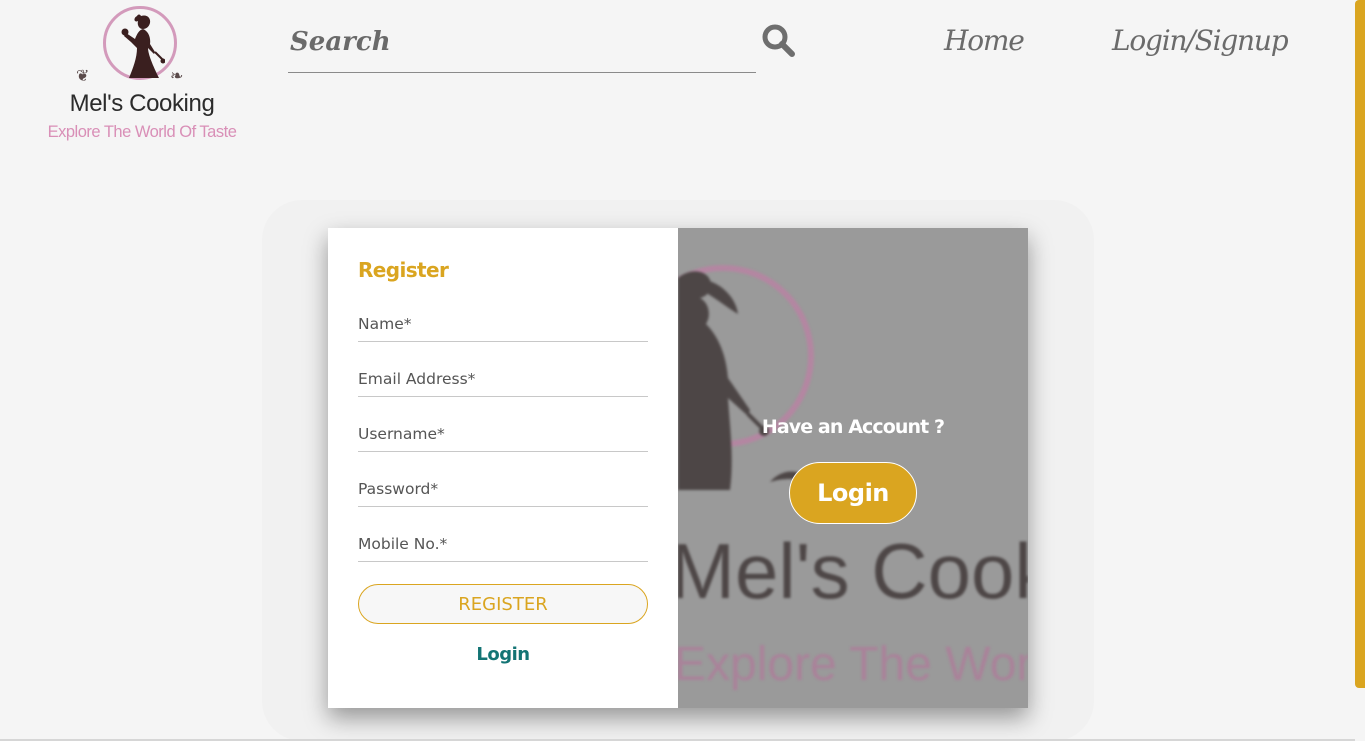 The height and width of the screenshot is (741, 1365). What do you see at coordinates (177, 75) in the screenshot?
I see `right-flourish-icon: ❧` at bounding box center [177, 75].